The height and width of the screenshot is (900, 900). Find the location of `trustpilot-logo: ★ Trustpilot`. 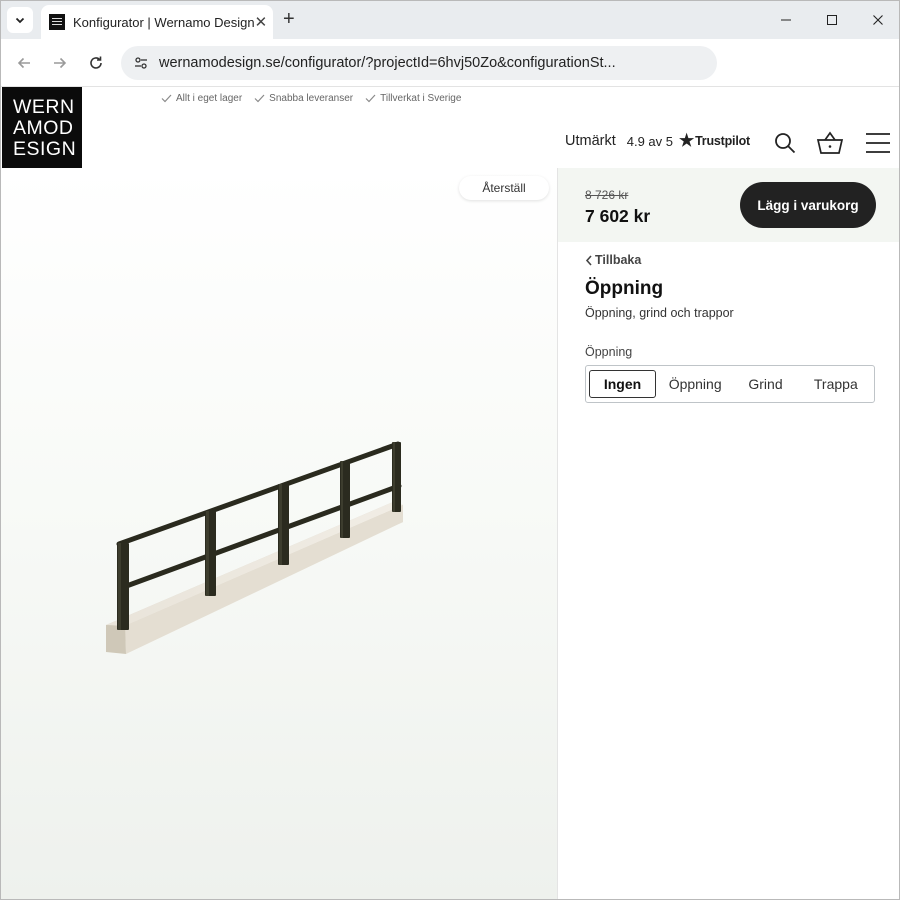

trustpilot-logo: ★ Trustpilot is located at coordinates (715, 140).